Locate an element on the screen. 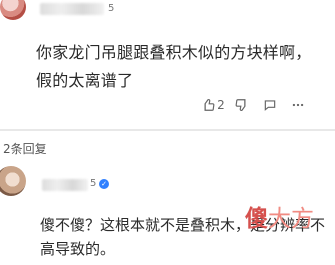 The height and width of the screenshot is (265, 335). comment-actions: 2 is located at coordinates (255, 105).